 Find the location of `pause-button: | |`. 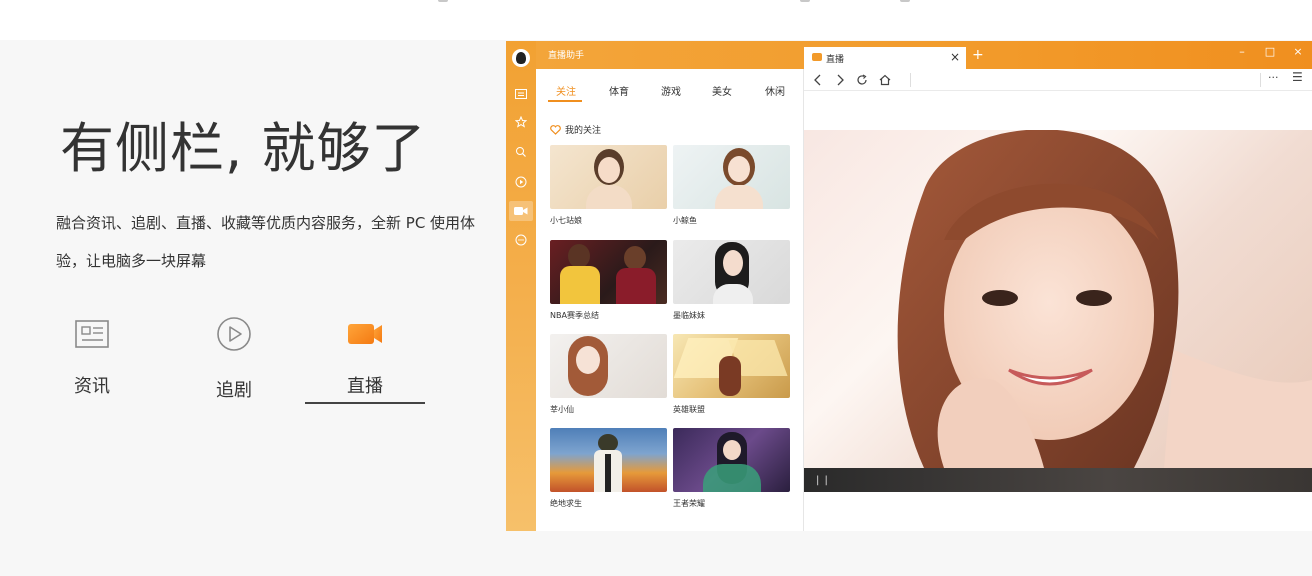

pause-button: | | is located at coordinates (822, 480).